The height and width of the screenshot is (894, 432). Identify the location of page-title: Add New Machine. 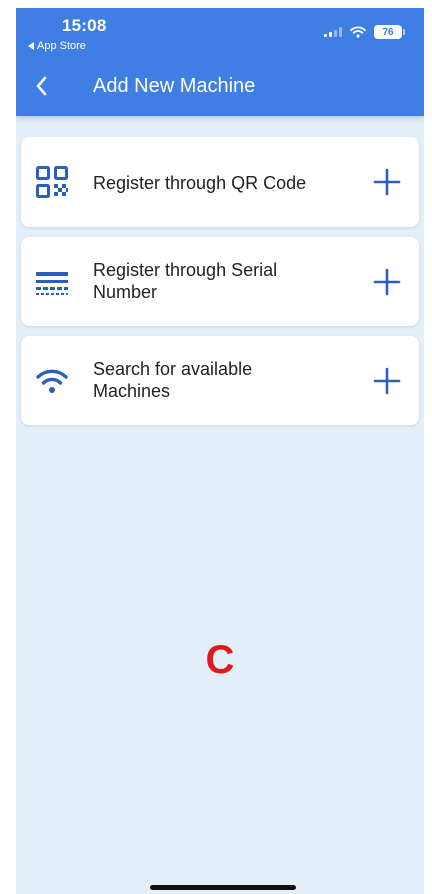
(174, 86).